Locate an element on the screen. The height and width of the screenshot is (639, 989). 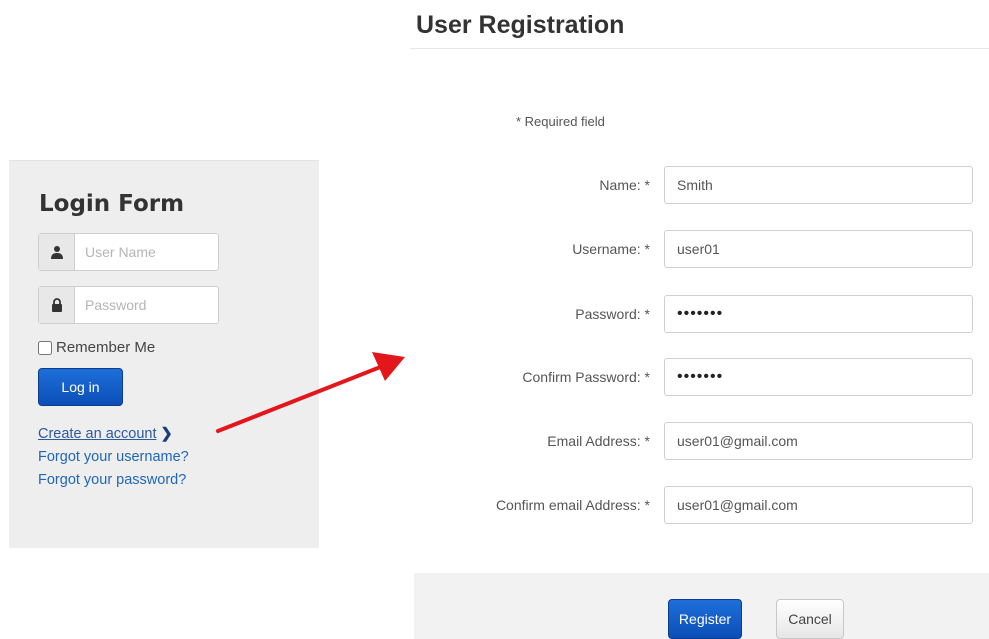
forgot-password-item: Forgot your password? is located at coordinates (113, 480).